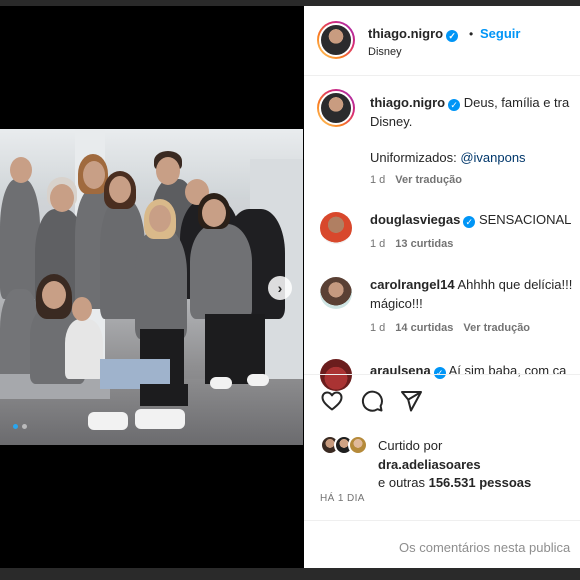 The image size is (580, 580). I want to click on author-avatar, so click(336, 40).